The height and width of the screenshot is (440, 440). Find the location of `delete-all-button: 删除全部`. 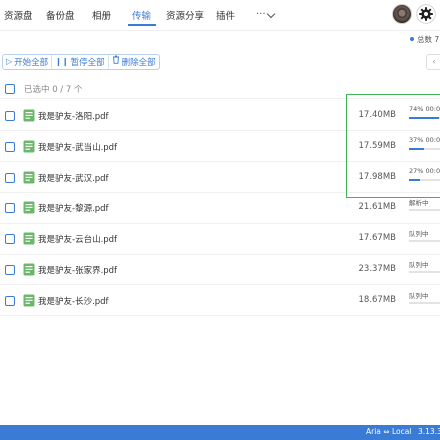

delete-all-button: 删除全部 is located at coordinates (133, 62).